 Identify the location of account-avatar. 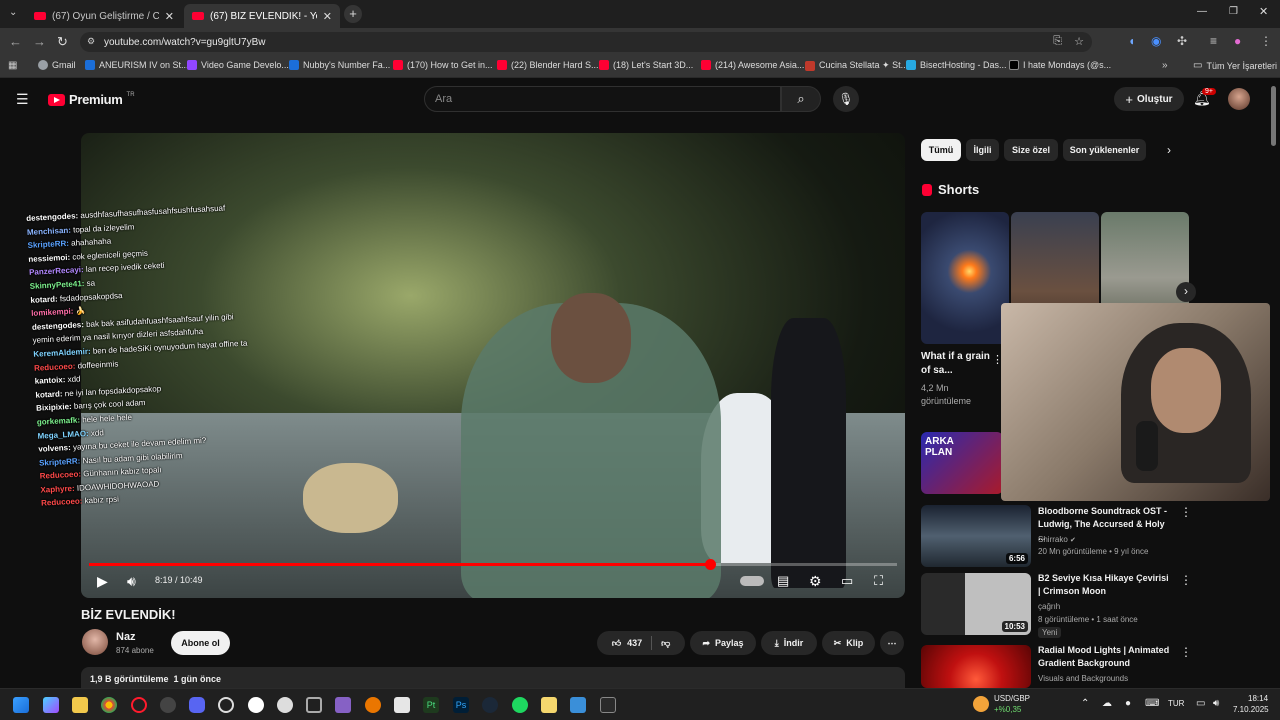
(1239, 99).